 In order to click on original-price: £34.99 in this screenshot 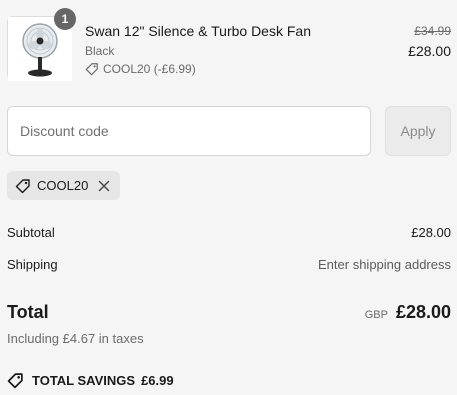, I will do `click(432, 31)`.